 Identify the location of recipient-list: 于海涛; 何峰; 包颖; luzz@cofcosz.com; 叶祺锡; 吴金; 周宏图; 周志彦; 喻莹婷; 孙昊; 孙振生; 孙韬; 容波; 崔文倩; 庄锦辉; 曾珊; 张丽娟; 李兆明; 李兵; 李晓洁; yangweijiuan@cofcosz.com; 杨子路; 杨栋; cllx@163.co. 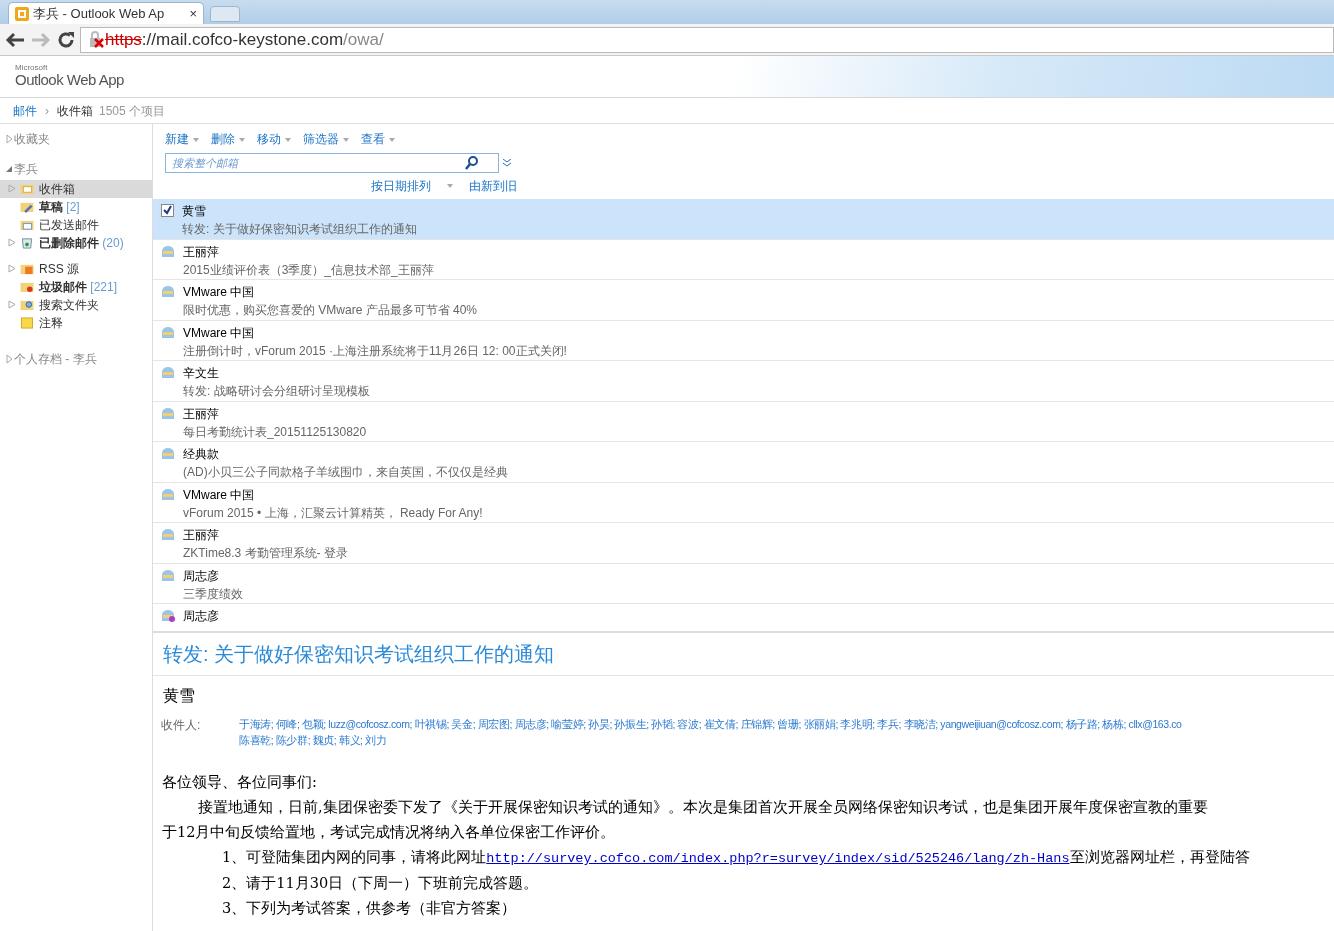
(710, 724).